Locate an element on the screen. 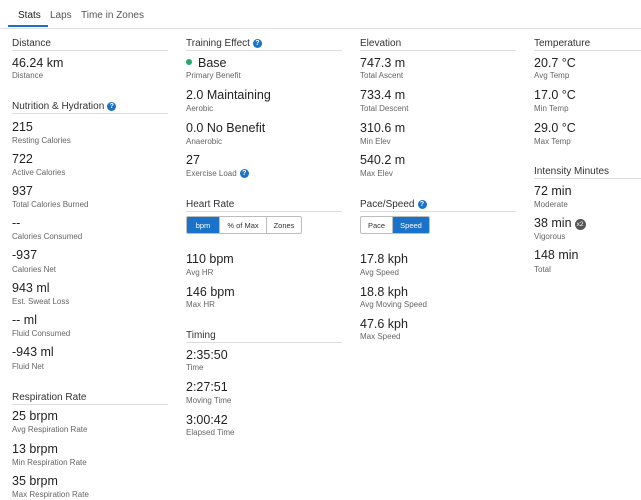  stat-value: 17.0 °C is located at coordinates (555, 95).